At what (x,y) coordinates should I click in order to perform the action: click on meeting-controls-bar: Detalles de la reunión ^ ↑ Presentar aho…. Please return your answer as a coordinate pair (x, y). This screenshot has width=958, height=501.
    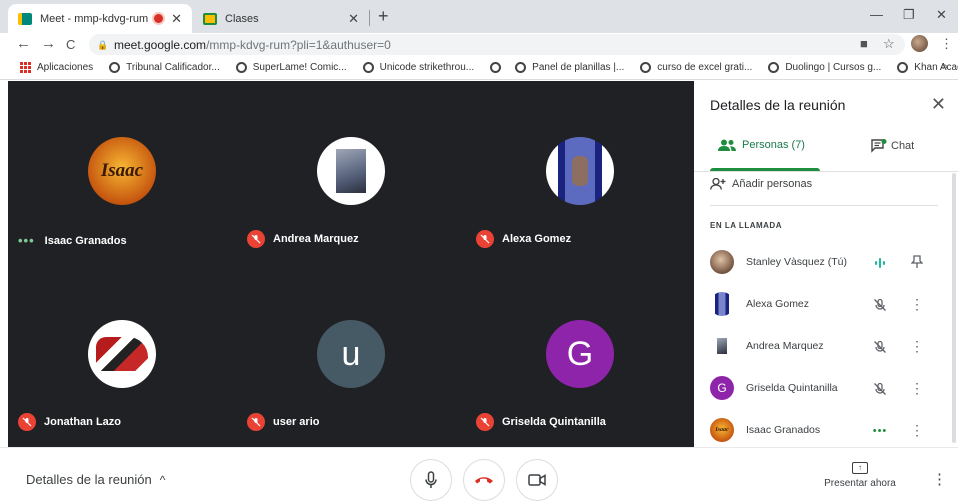
    Looking at the image, I should click on (479, 474).